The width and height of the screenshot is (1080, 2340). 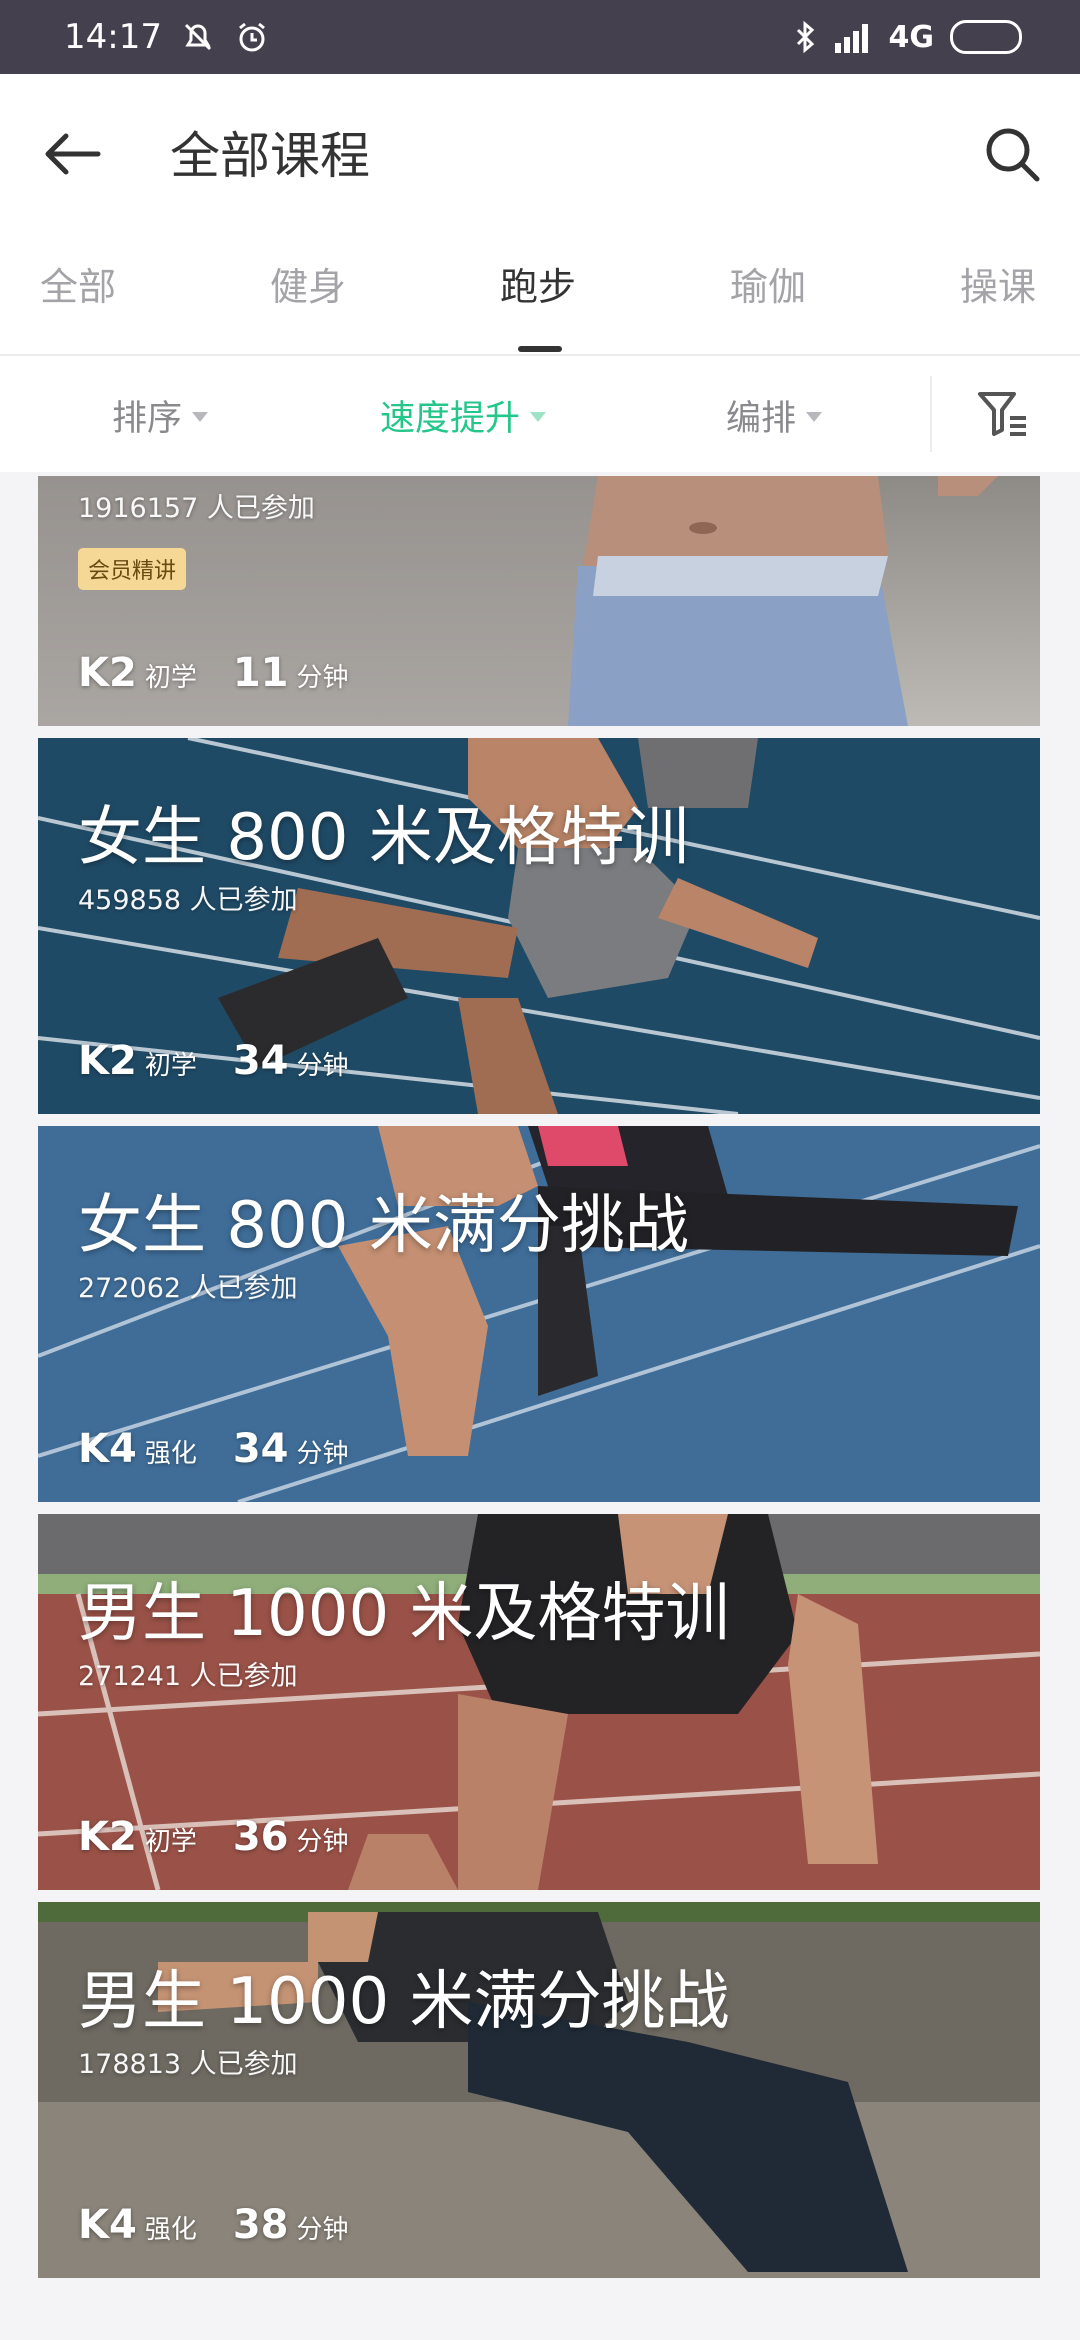 What do you see at coordinates (383, 1226) in the screenshot?
I see `course-title: 女生 800 米满分挑战` at bounding box center [383, 1226].